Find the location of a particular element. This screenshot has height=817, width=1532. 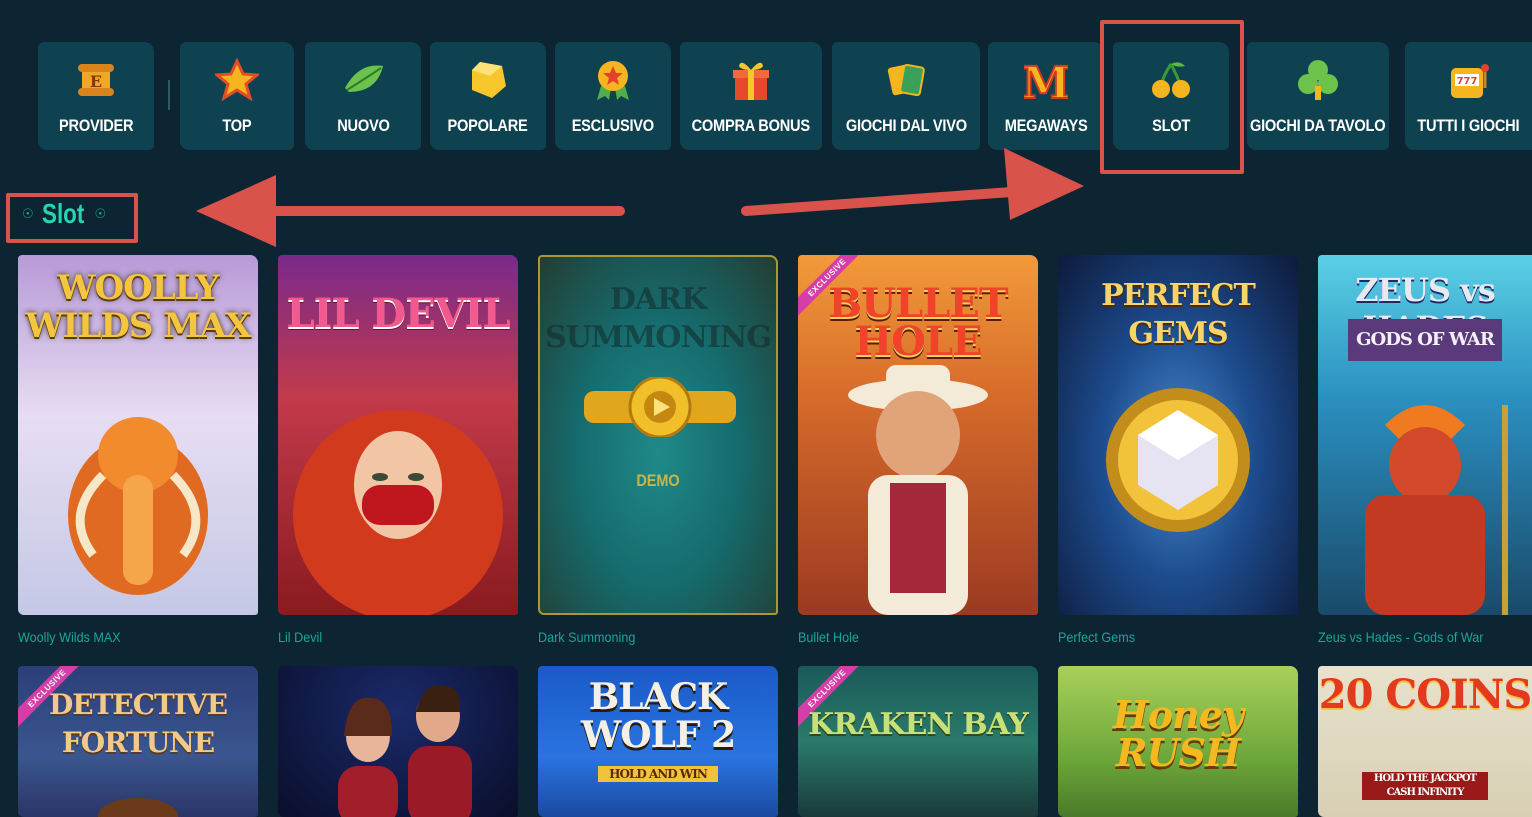

game-card: 20 COINS HOLD THE JACKPOT CASH INFINITY is located at coordinates (1425, 741).